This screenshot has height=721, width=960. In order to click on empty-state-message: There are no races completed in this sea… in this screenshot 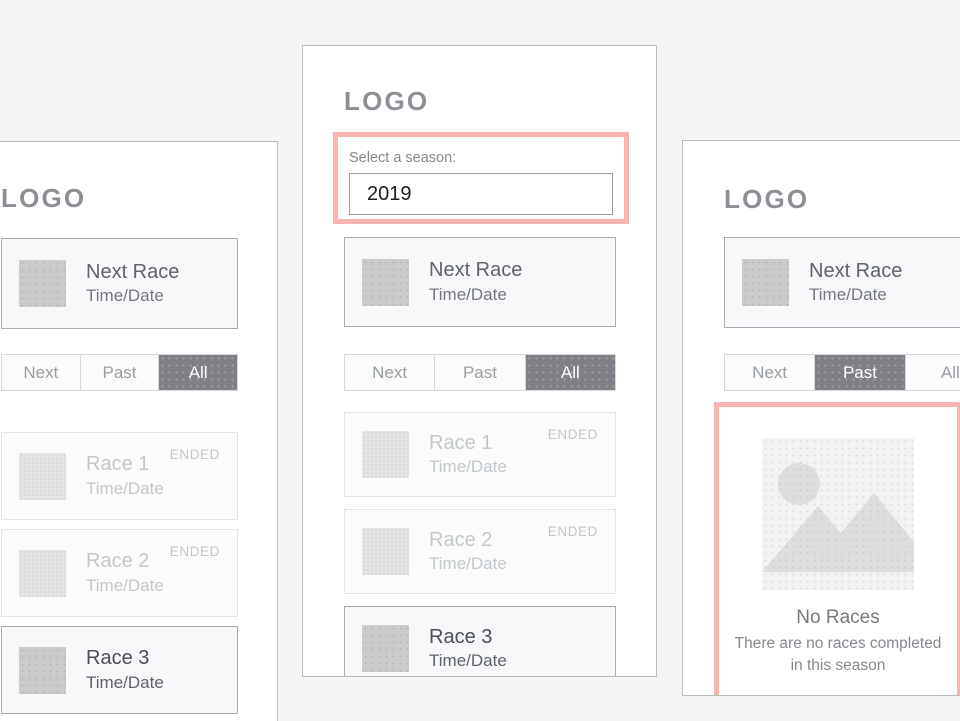, I will do `click(838, 654)`.